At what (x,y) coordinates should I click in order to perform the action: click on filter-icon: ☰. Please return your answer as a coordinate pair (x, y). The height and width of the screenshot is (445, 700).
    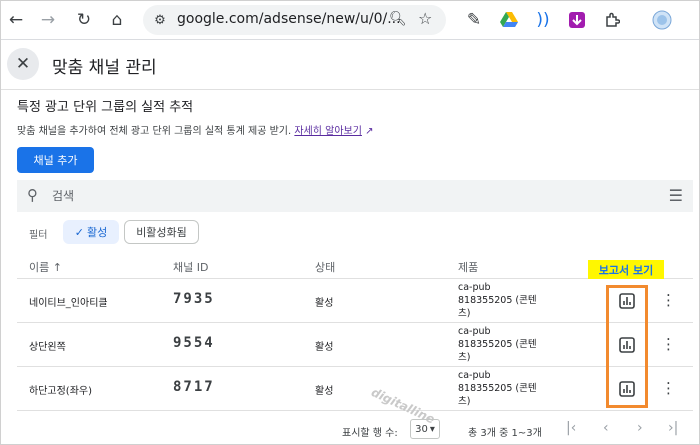
    Looking at the image, I should click on (676, 195).